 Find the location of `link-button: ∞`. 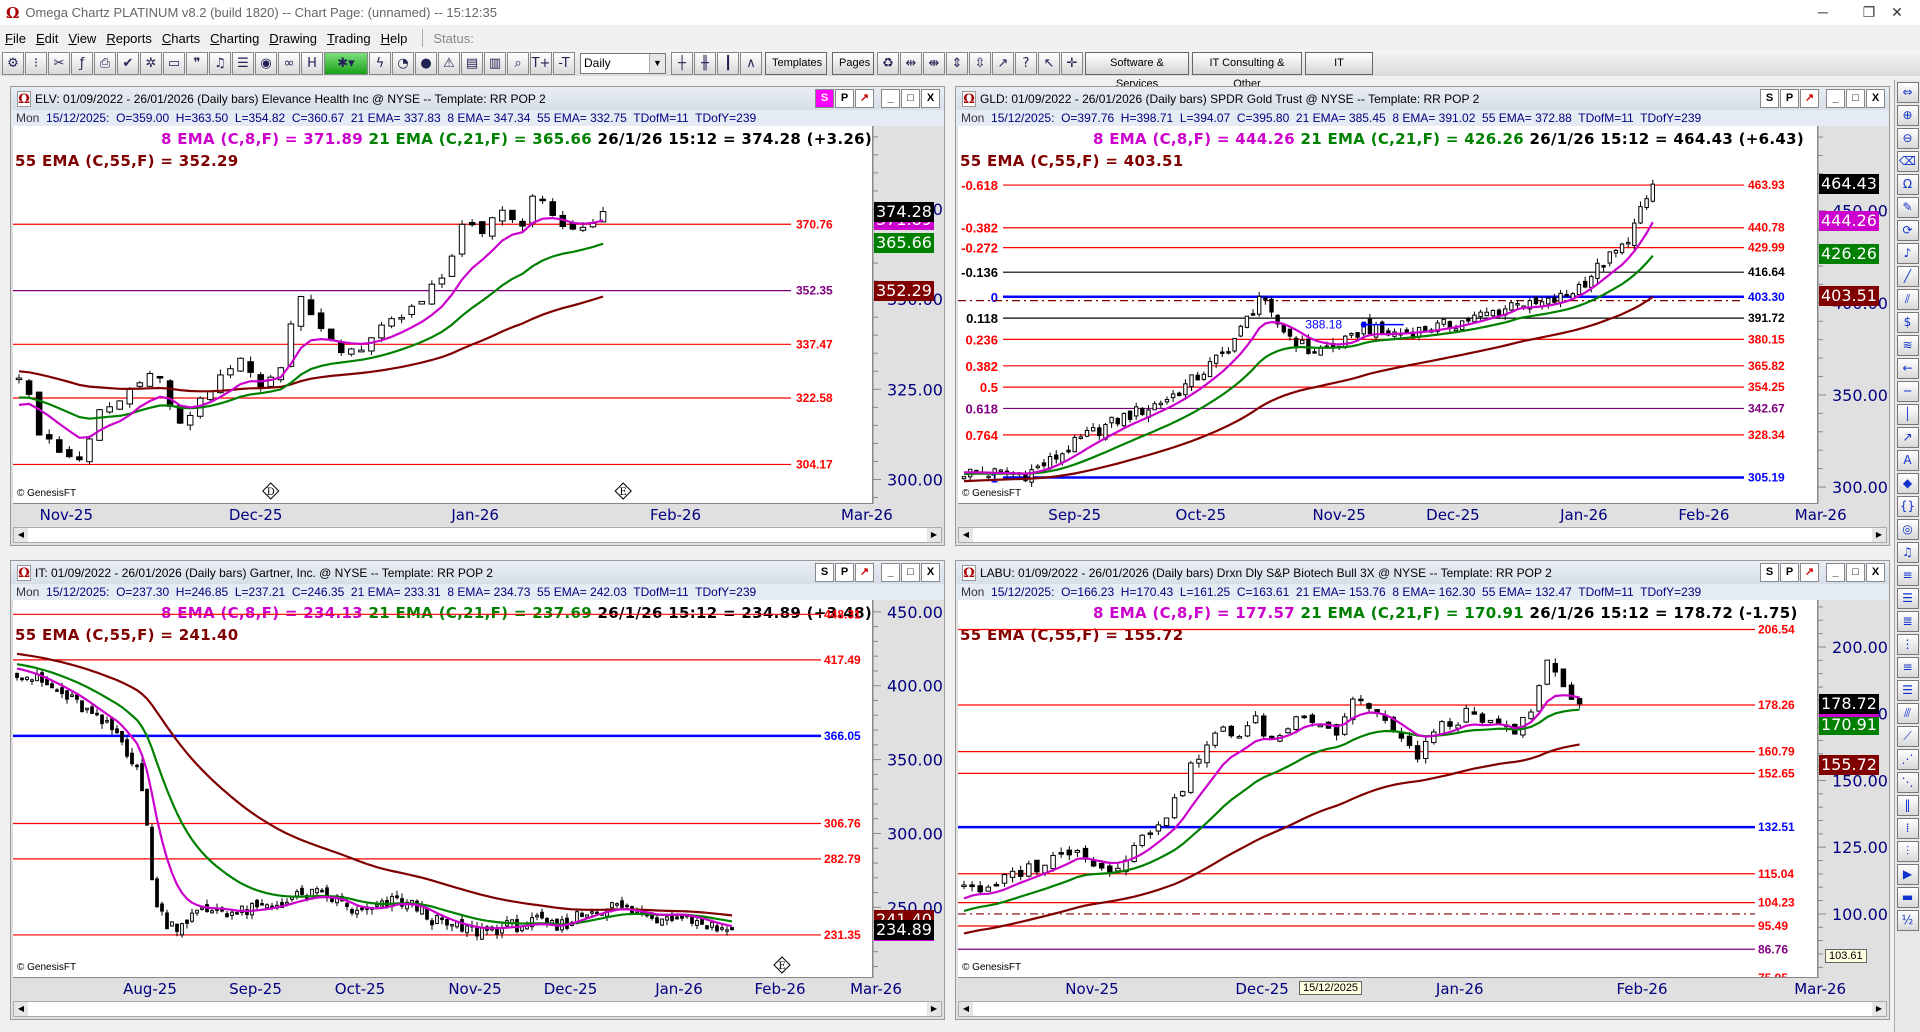

link-button: ∞ is located at coordinates (289, 63).